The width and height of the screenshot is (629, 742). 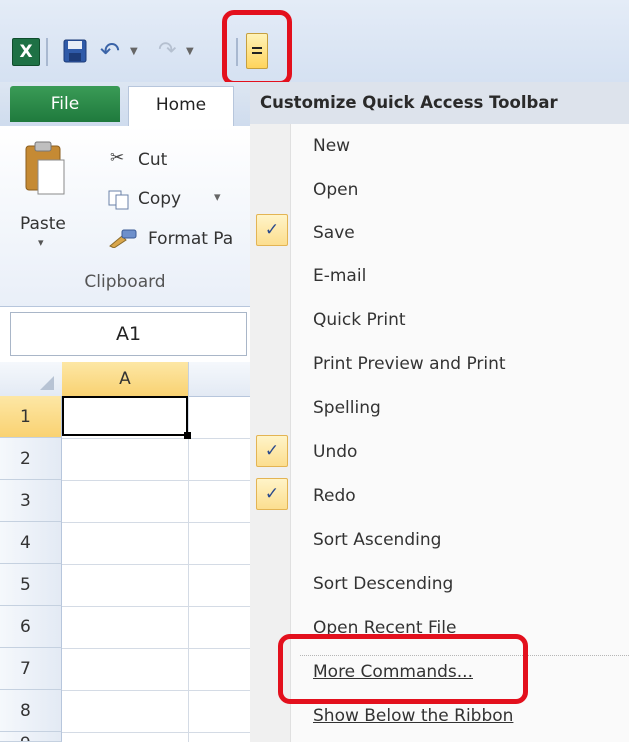 I want to click on menu-item-show-below-ribbon: Show Below the Ribbon, so click(x=413, y=716).